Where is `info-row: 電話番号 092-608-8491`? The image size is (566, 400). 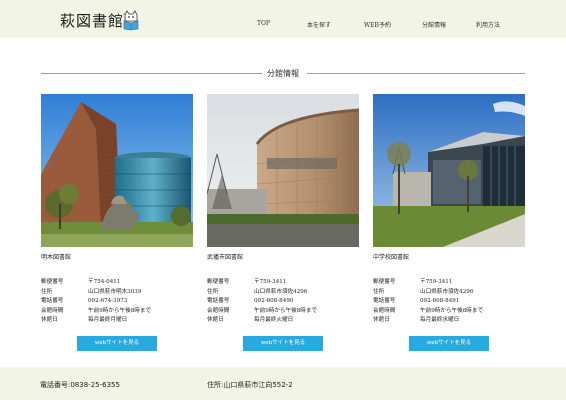
info-row: 電話番号 092-608-8491 is located at coordinates (448, 302).